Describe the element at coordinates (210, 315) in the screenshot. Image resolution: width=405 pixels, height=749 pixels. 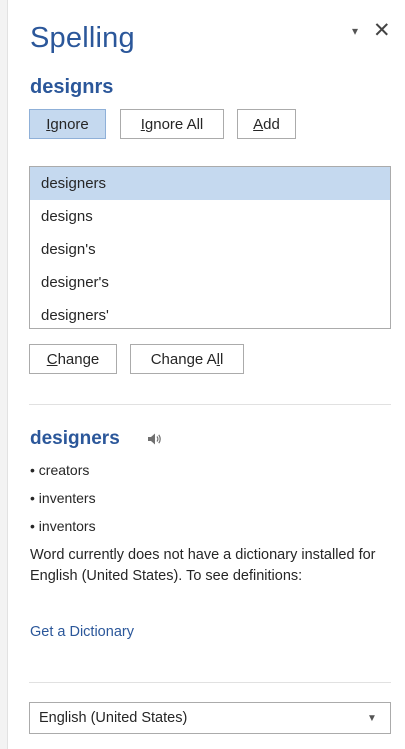
I see `suggestion-item: designers'` at that location.